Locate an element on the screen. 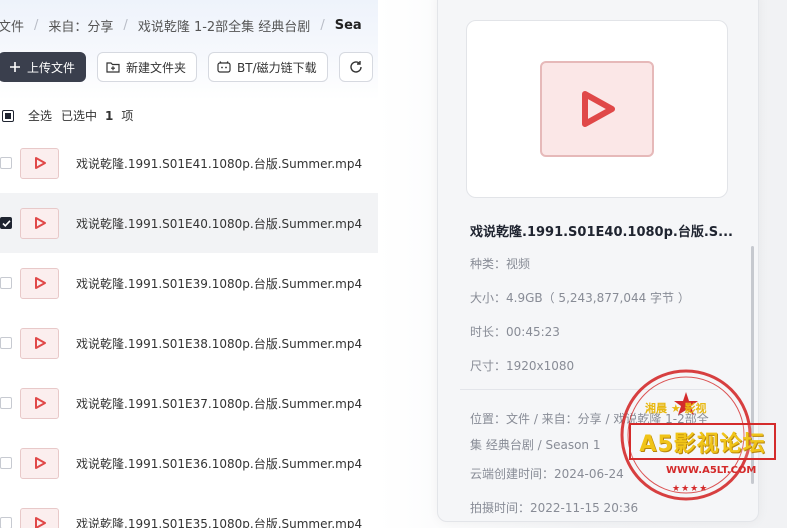 The height and width of the screenshot is (528, 787). refresh-icon is located at coordinates (355, 67).